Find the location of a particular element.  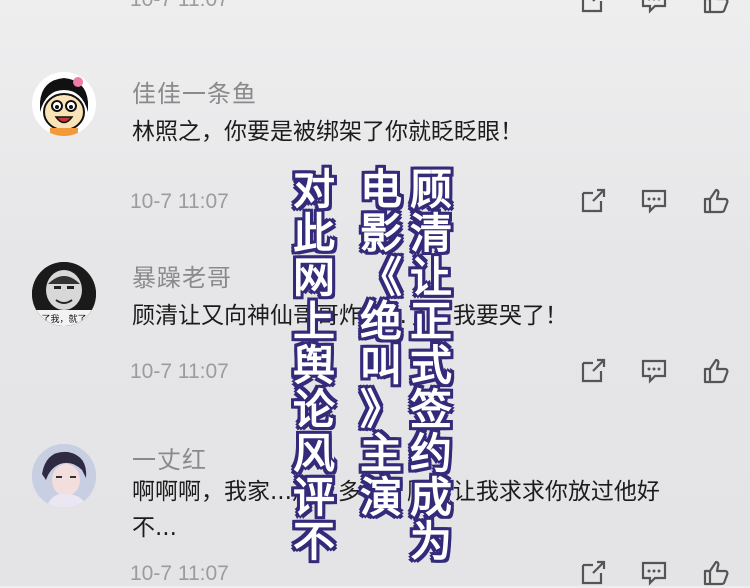

overlay-char: 论 is located at coordinates (314, 409).